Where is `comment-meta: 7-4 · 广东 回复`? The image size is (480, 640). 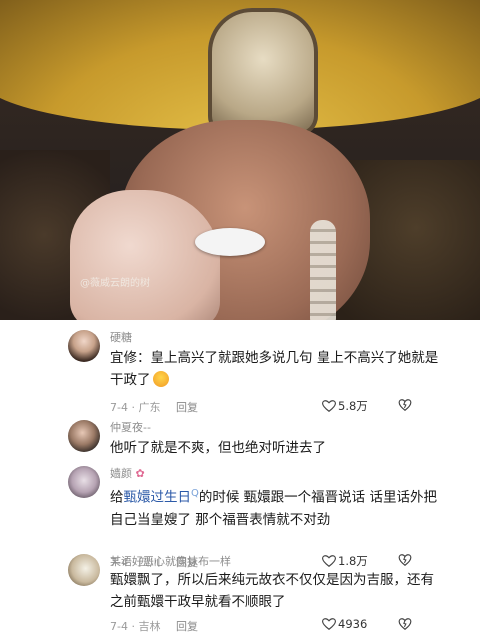 comment-meta: 7-4 · 广东 回复 is located at coordinates (154, 407).